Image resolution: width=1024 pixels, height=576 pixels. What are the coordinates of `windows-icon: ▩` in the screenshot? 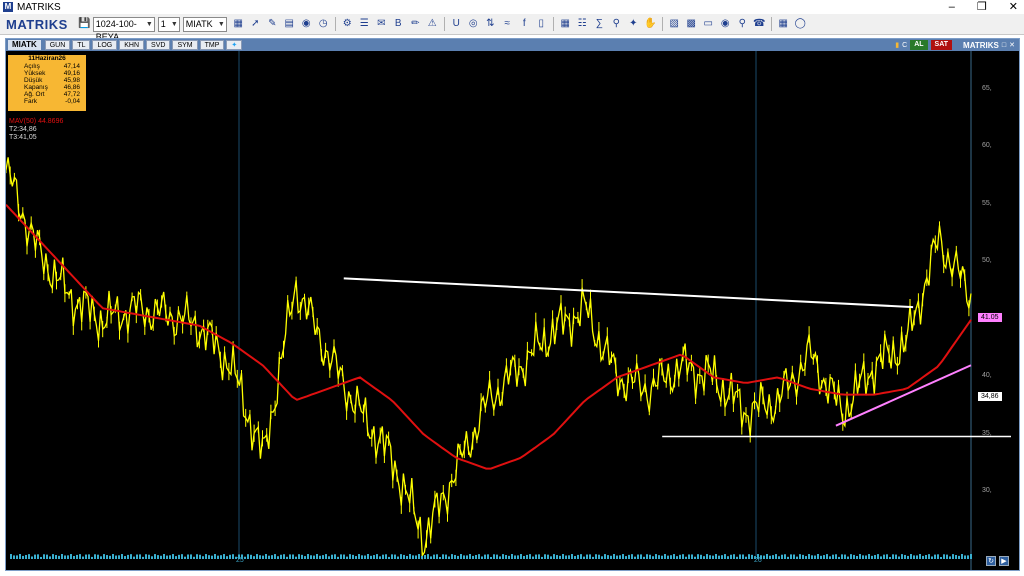 It's located at (691, 24).